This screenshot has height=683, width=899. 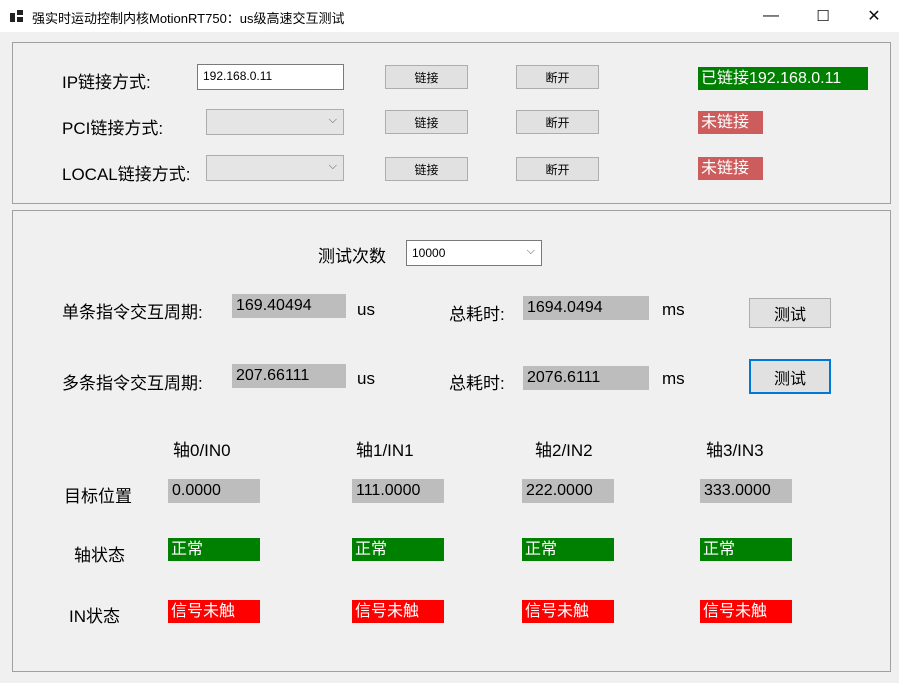 What do you see at coordinates (673, 309) in the screenshot?
I see `single-total-unit: ms` at bounding box center [673, 309].